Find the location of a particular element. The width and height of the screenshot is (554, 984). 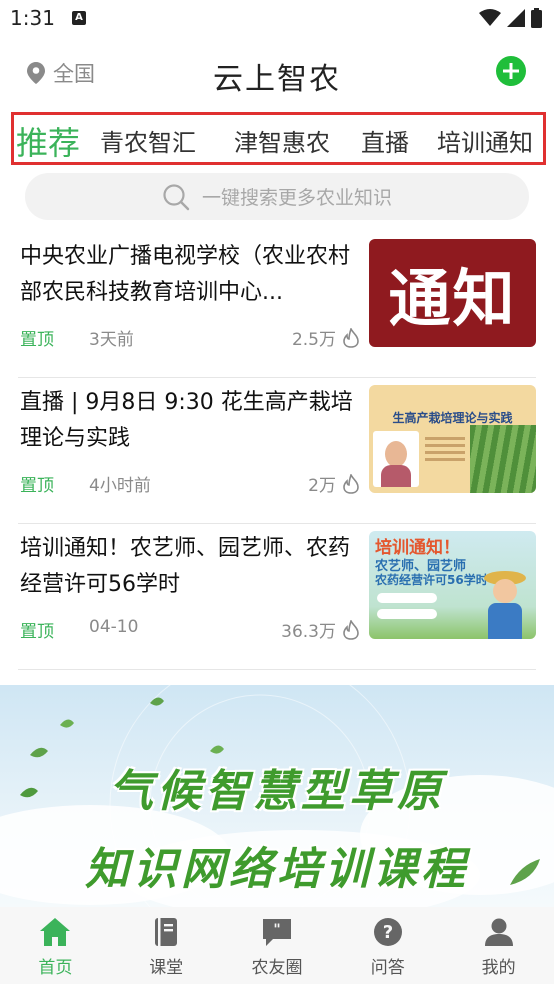

signal-icon is located at coordinates (516, 18).